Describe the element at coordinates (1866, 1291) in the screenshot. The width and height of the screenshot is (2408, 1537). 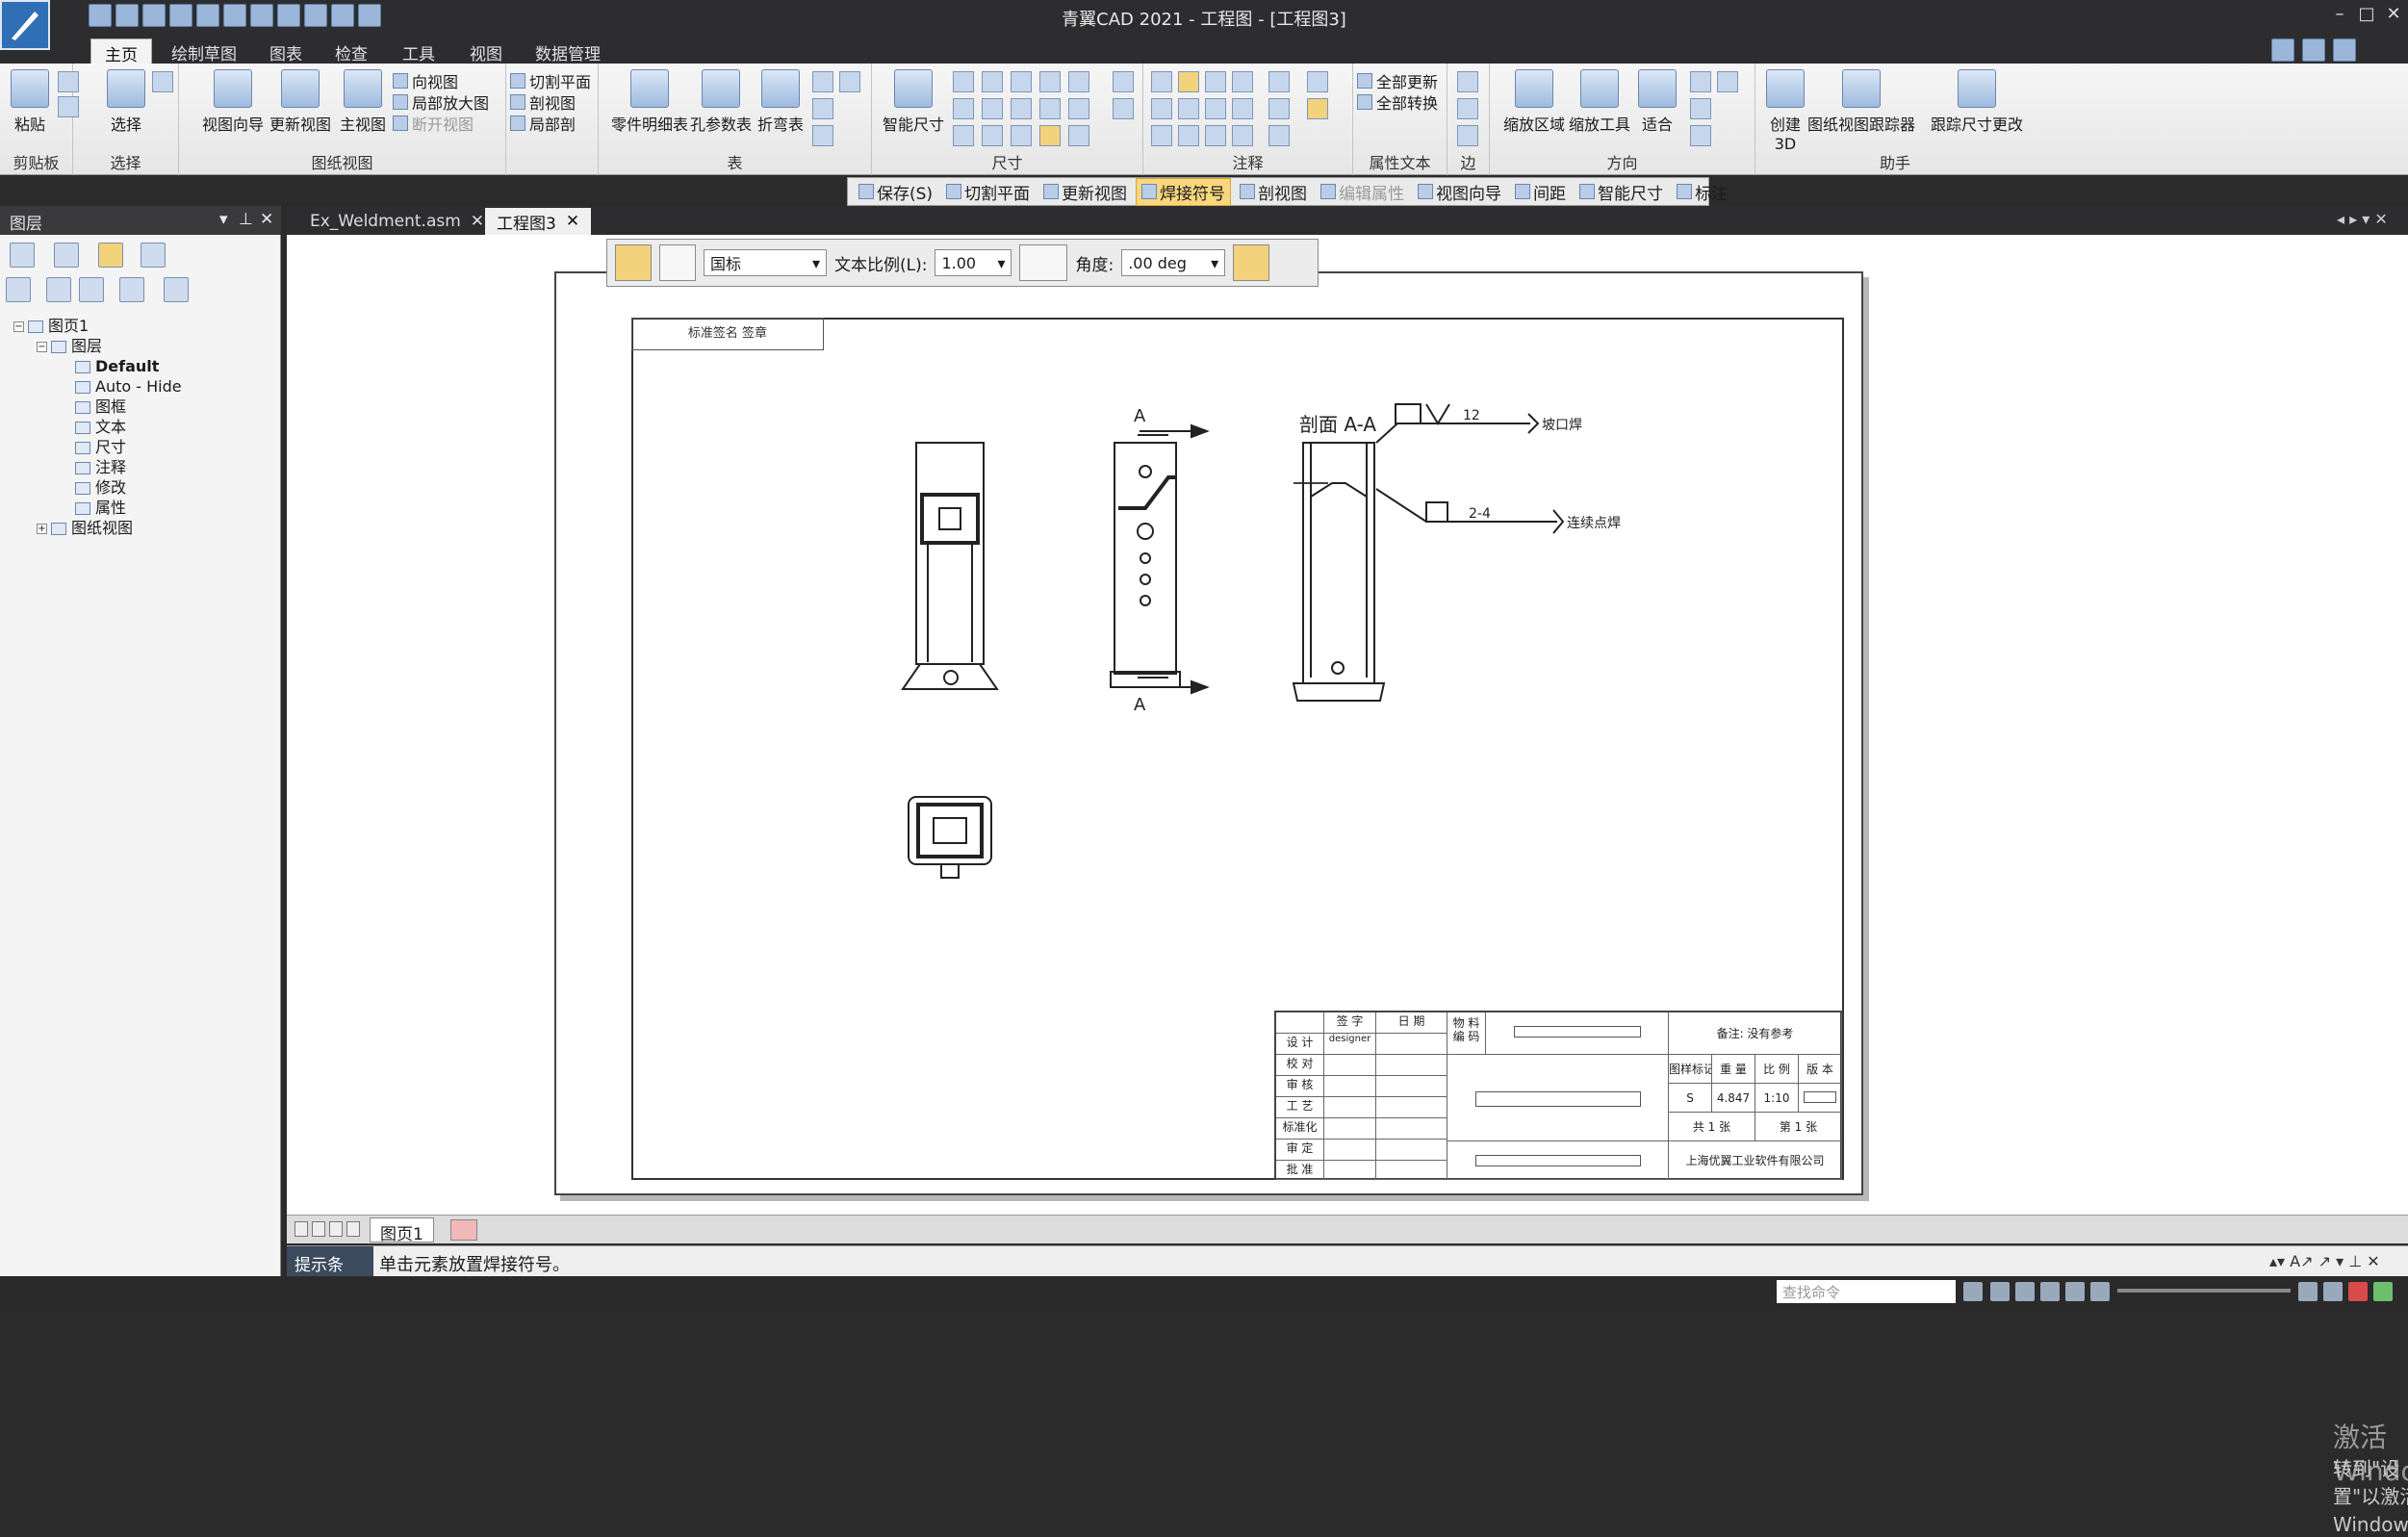
I see `find-command-input: 查找命令` at that location.